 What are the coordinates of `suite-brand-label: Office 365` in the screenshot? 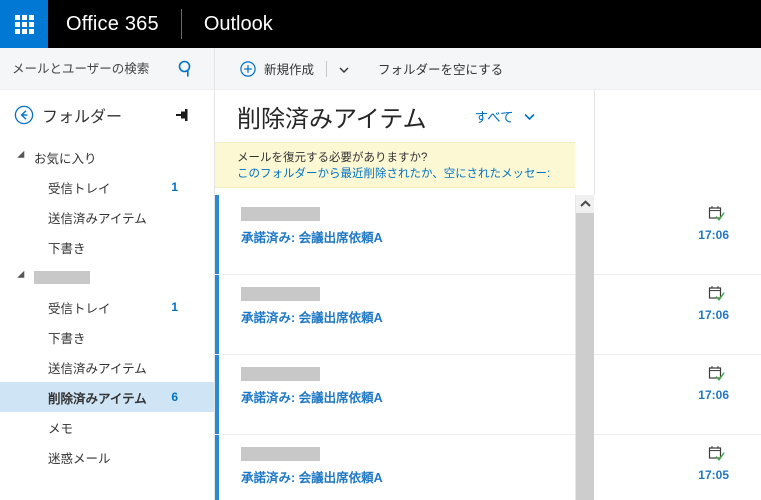 It's located at (103, 24).